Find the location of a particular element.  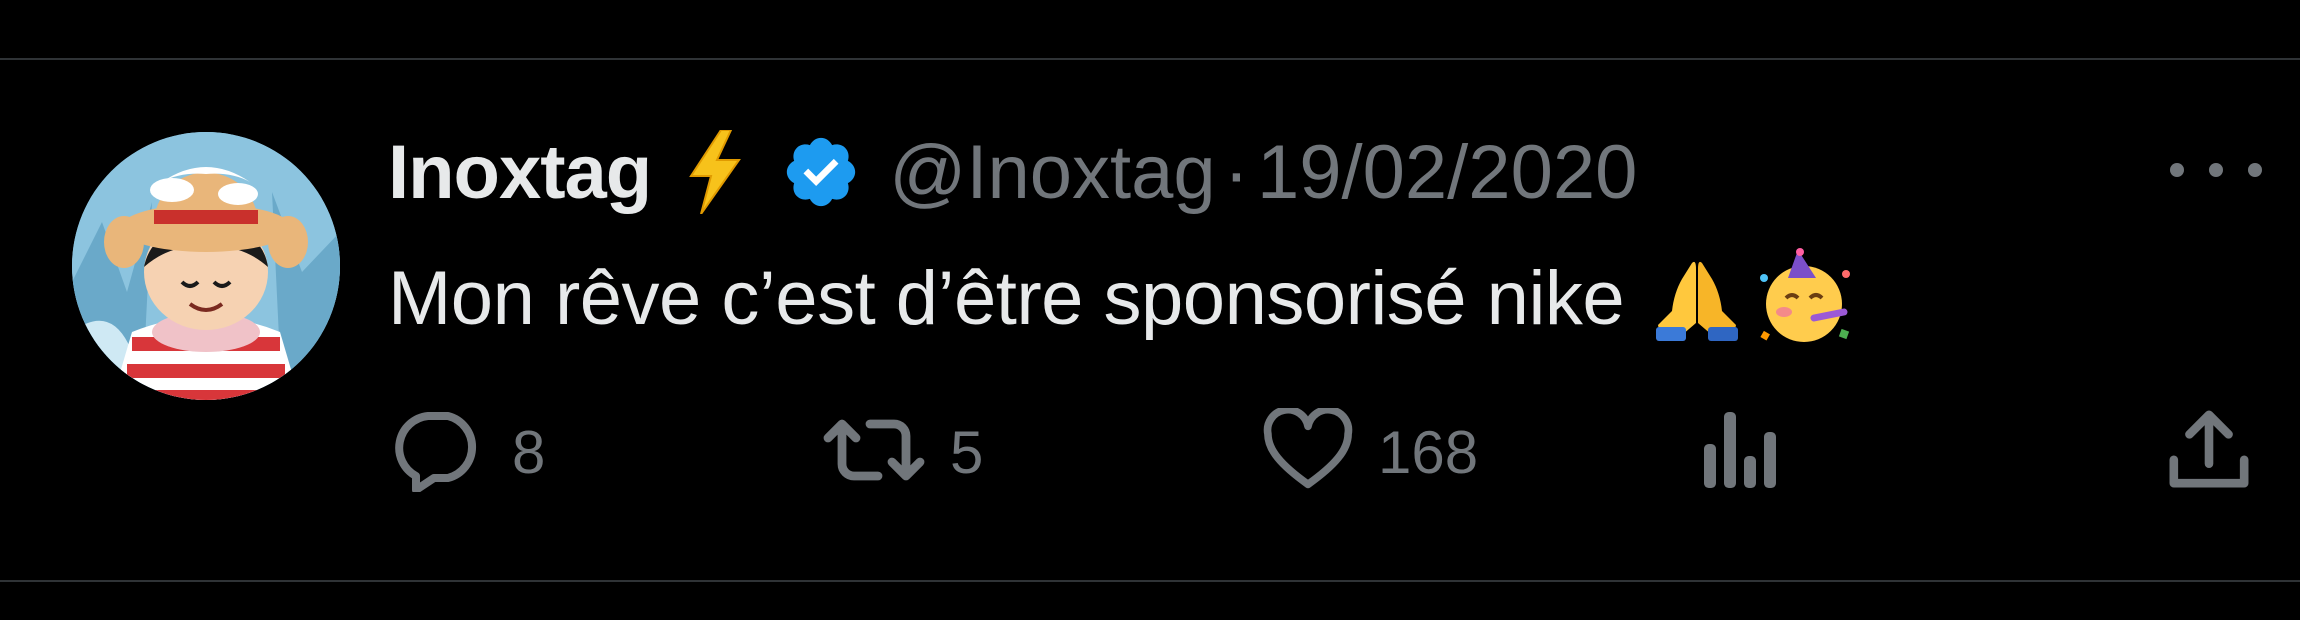

retweet-icon is located at coordinates (874, 452).